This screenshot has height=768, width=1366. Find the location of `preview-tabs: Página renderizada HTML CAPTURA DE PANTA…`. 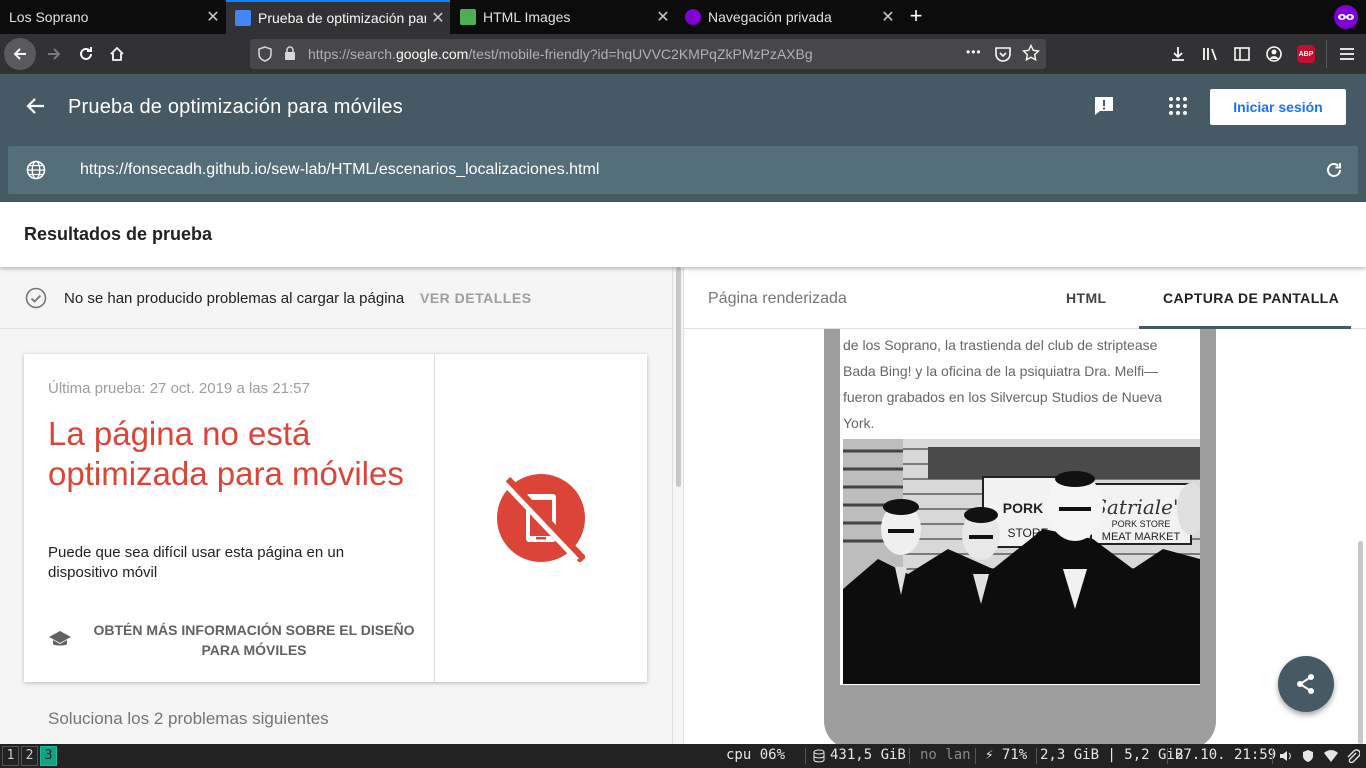

preview-tabs: Página renderizada HTML CAPTURA DE PANTA… is located at coordinates (1025, 298).